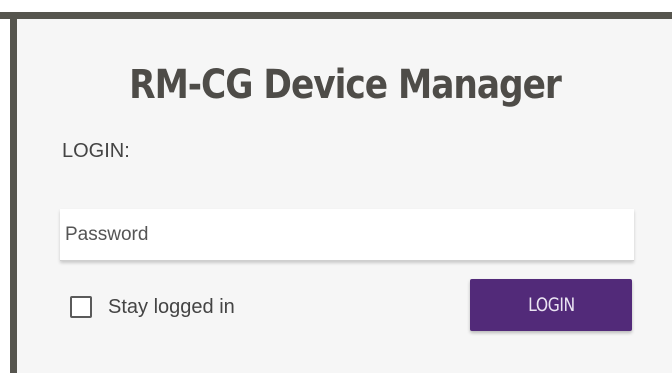 The image size is (672, 373). What do you see at coordinates (347, 235) in the screenshot?
I see `password-input` at bounding box center [347, 235].